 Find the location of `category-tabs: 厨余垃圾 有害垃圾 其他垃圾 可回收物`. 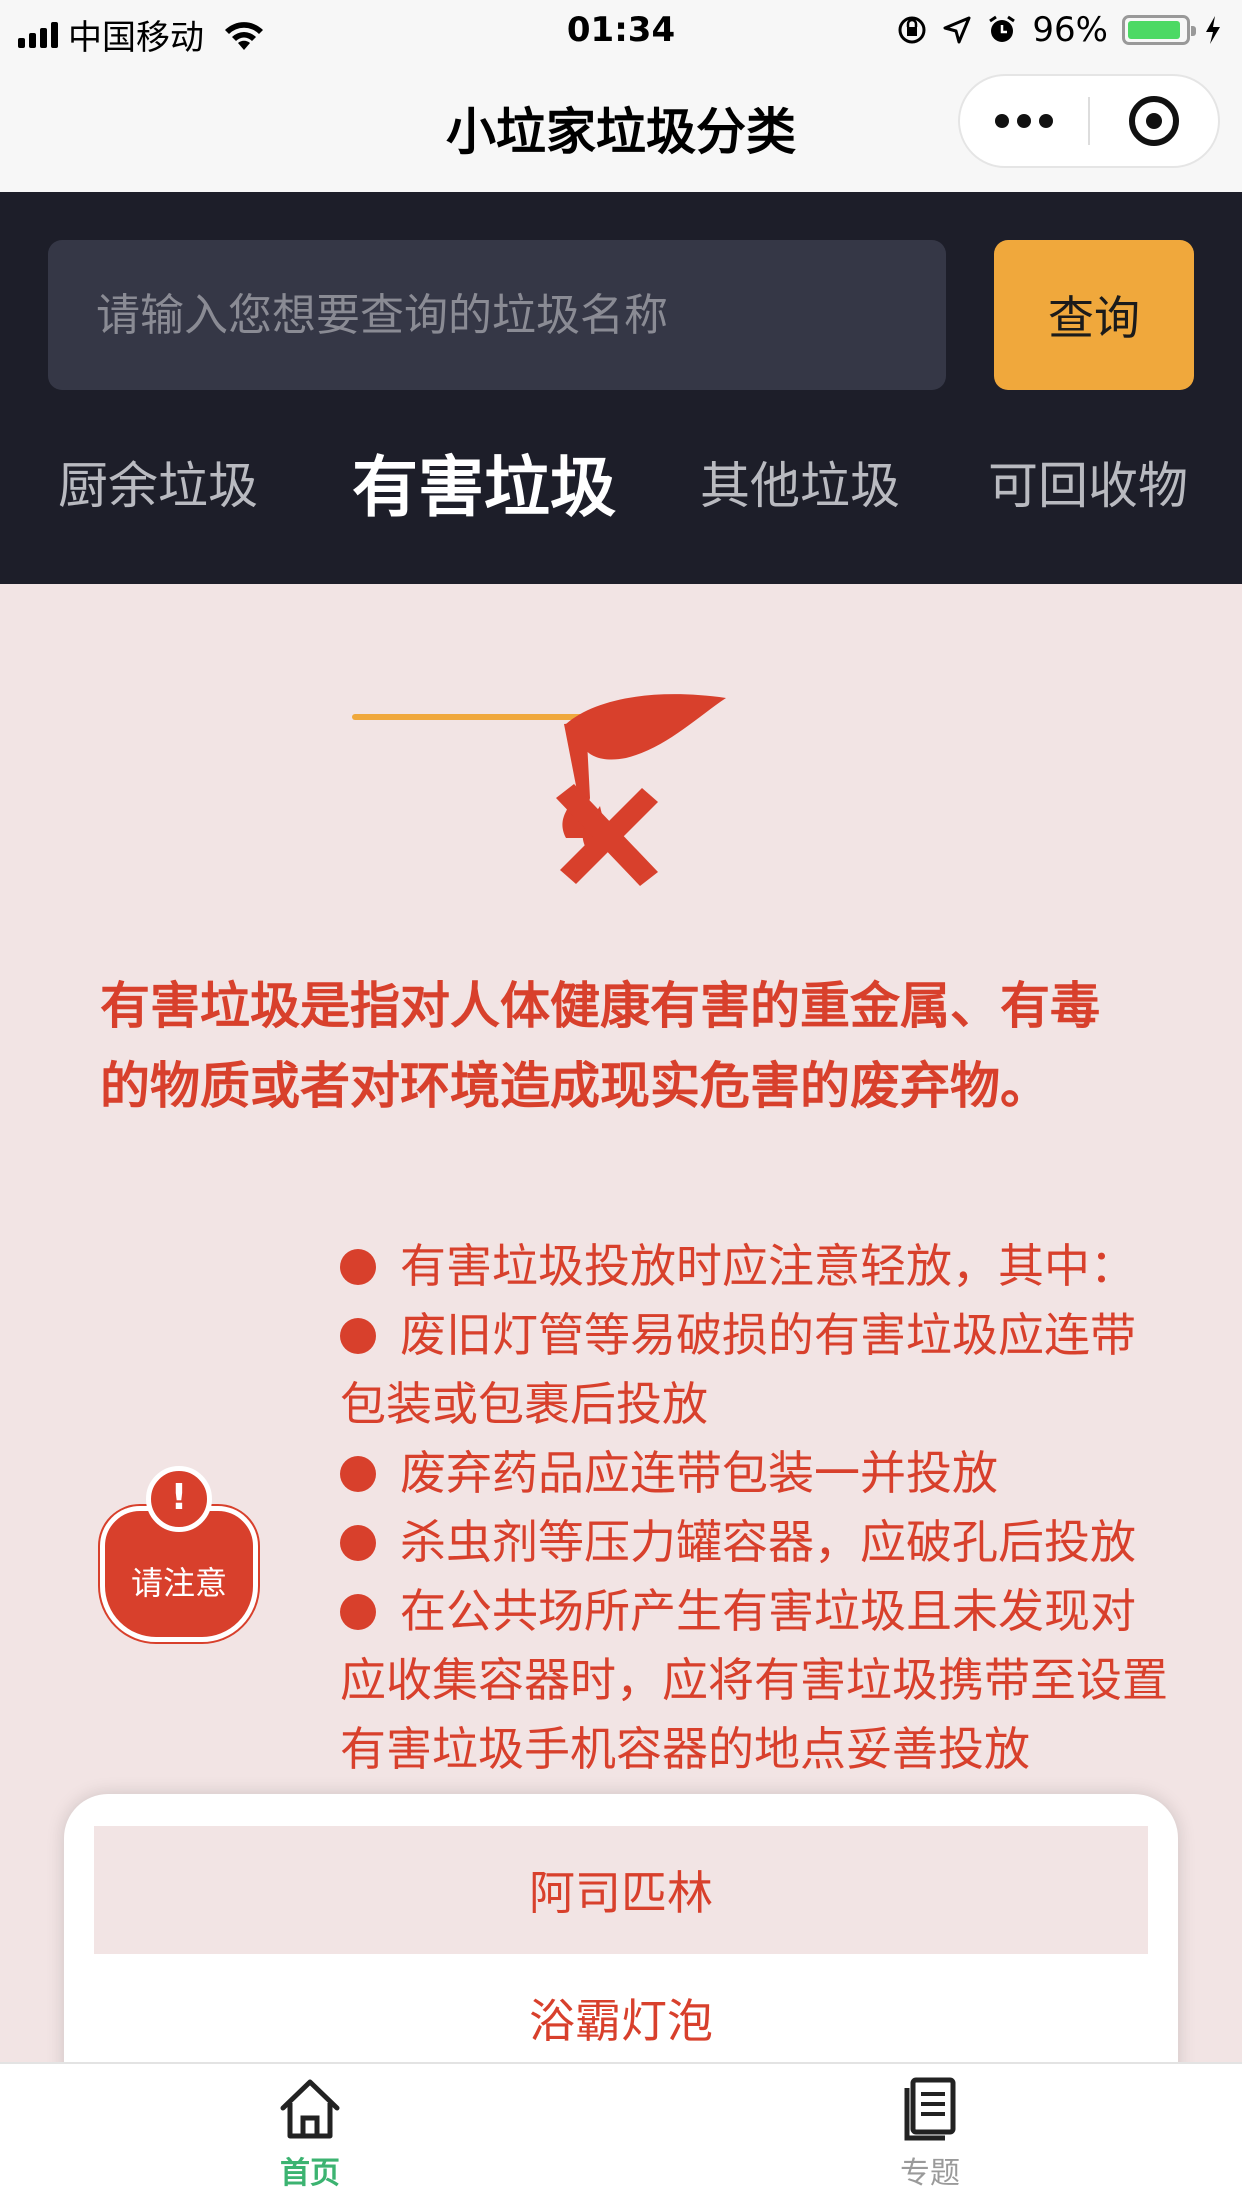

category-tabs: 厨余垃圾 有害垃圾 其他垃圾 可回收物 is located at coordinates (621, 571).